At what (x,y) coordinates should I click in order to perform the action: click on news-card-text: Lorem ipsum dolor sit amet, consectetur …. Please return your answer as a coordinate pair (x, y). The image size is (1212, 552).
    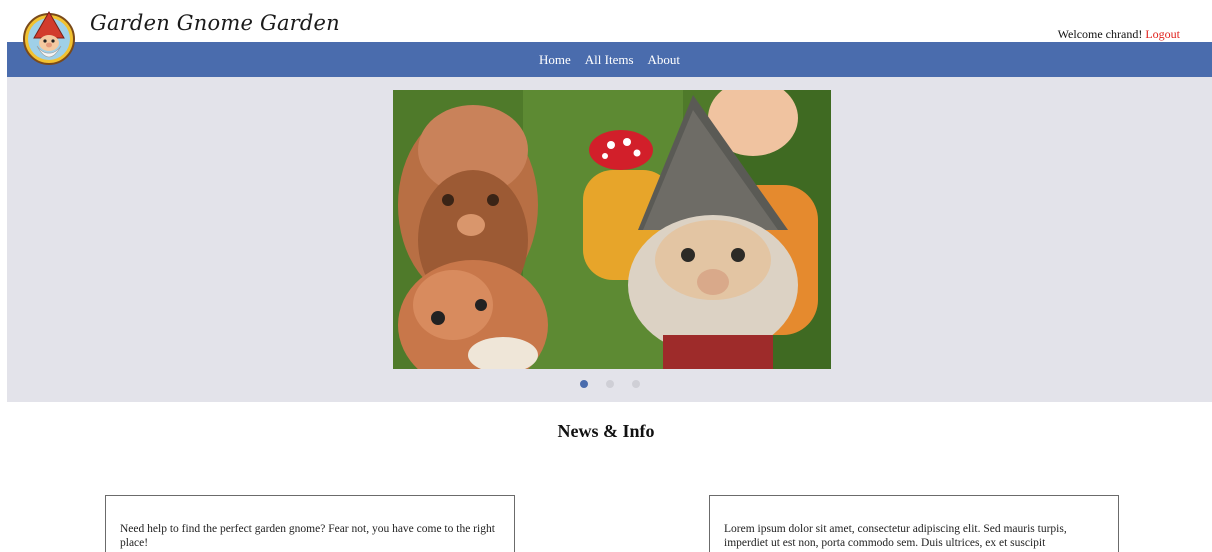
    Looking at the image, I should click on (895, 536).